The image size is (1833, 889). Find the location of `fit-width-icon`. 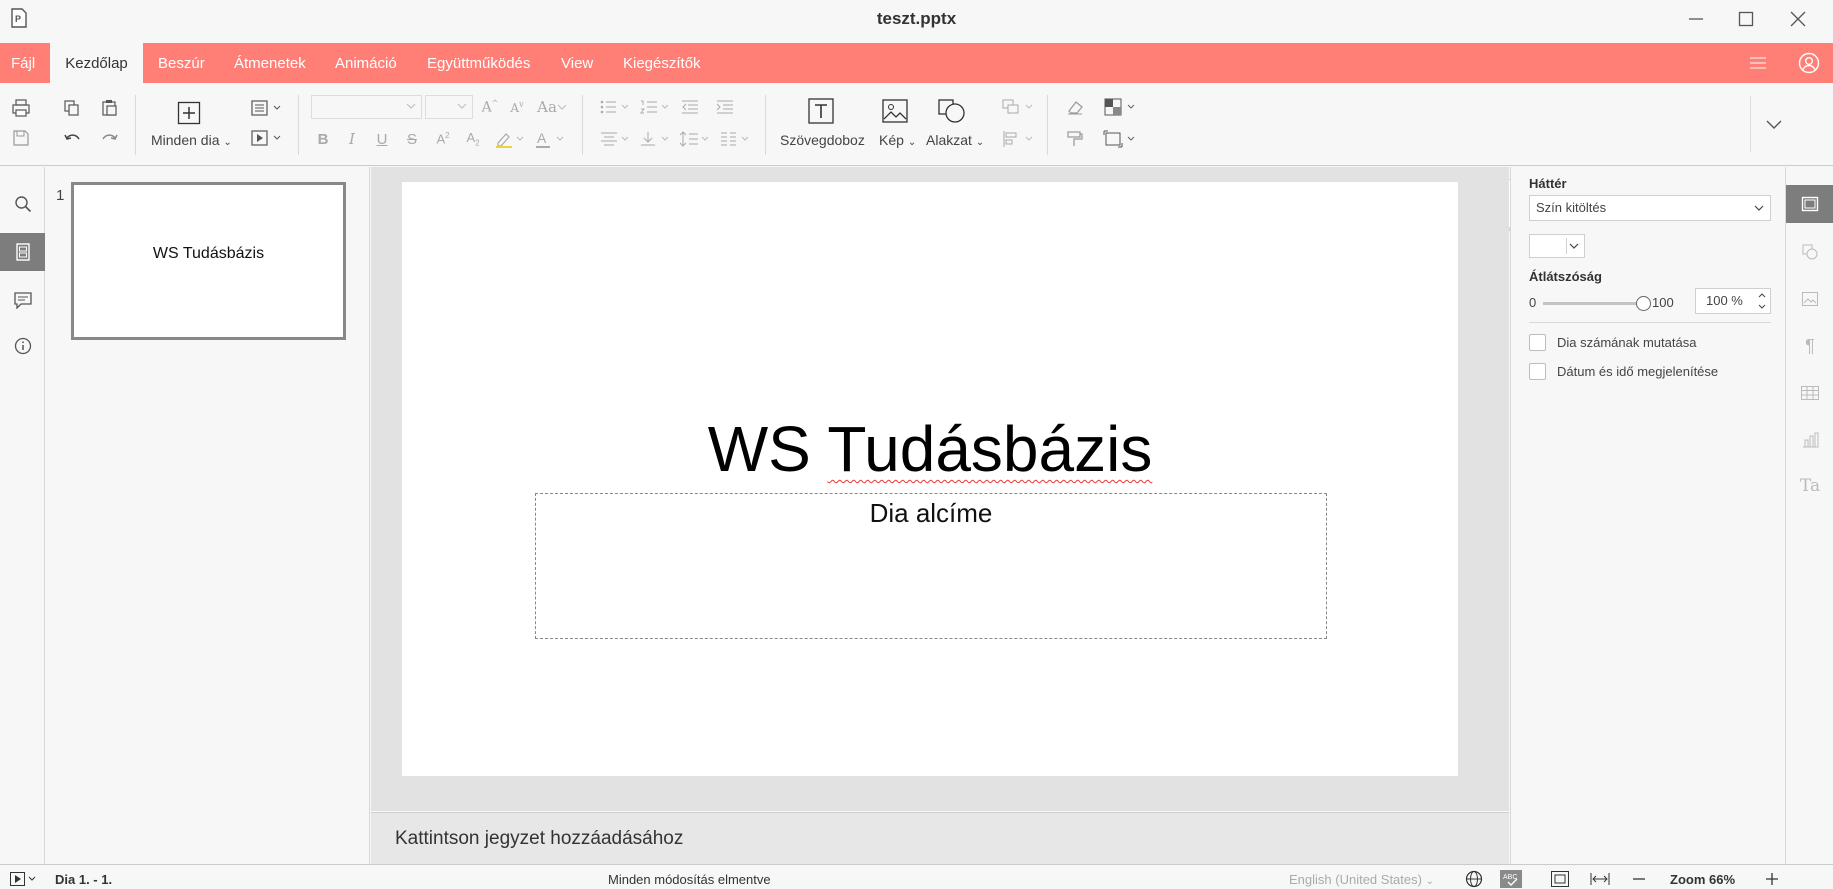

fit-width-icon is located at coordinates (1600, 879).